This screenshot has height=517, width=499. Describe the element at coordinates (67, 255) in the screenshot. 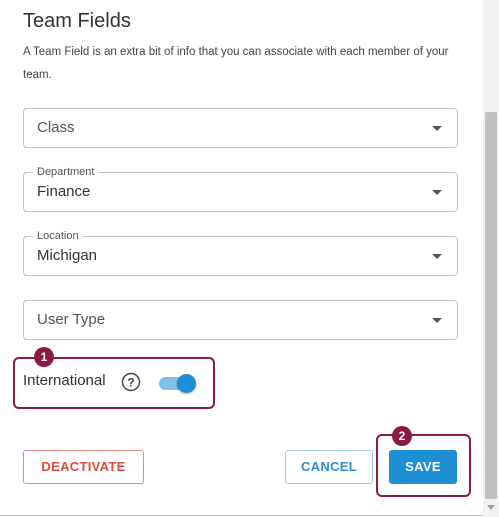

I see `location-value: Michigan` at that location.